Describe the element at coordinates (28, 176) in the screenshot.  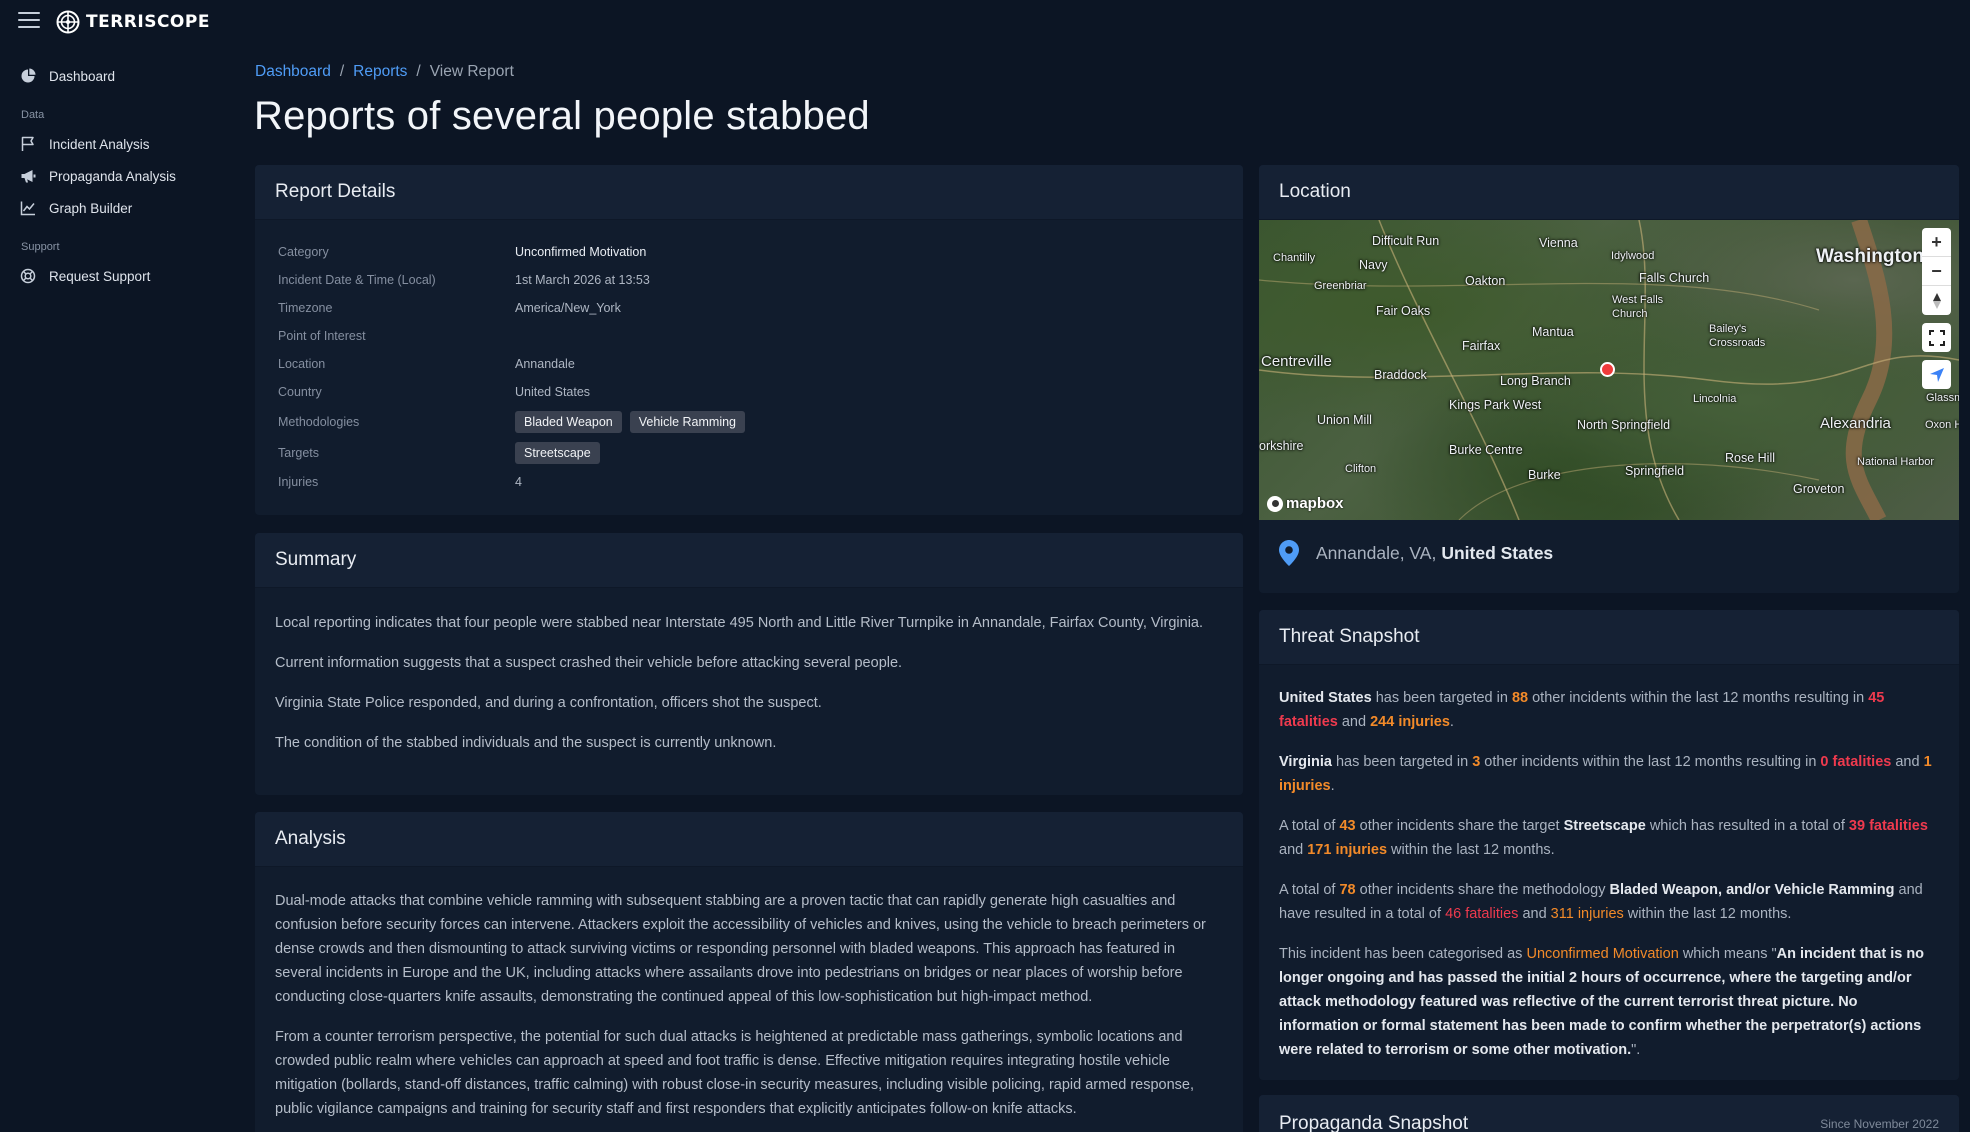
I see `megaphone-icon` at that location.